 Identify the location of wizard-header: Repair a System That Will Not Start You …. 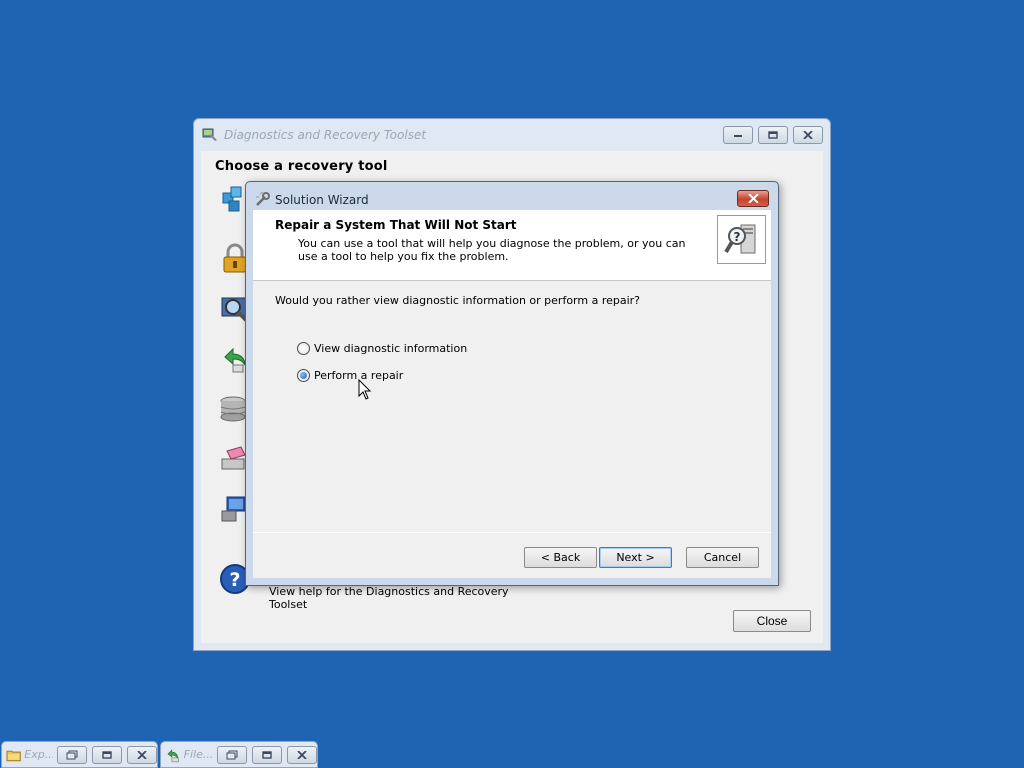
(512, 245).